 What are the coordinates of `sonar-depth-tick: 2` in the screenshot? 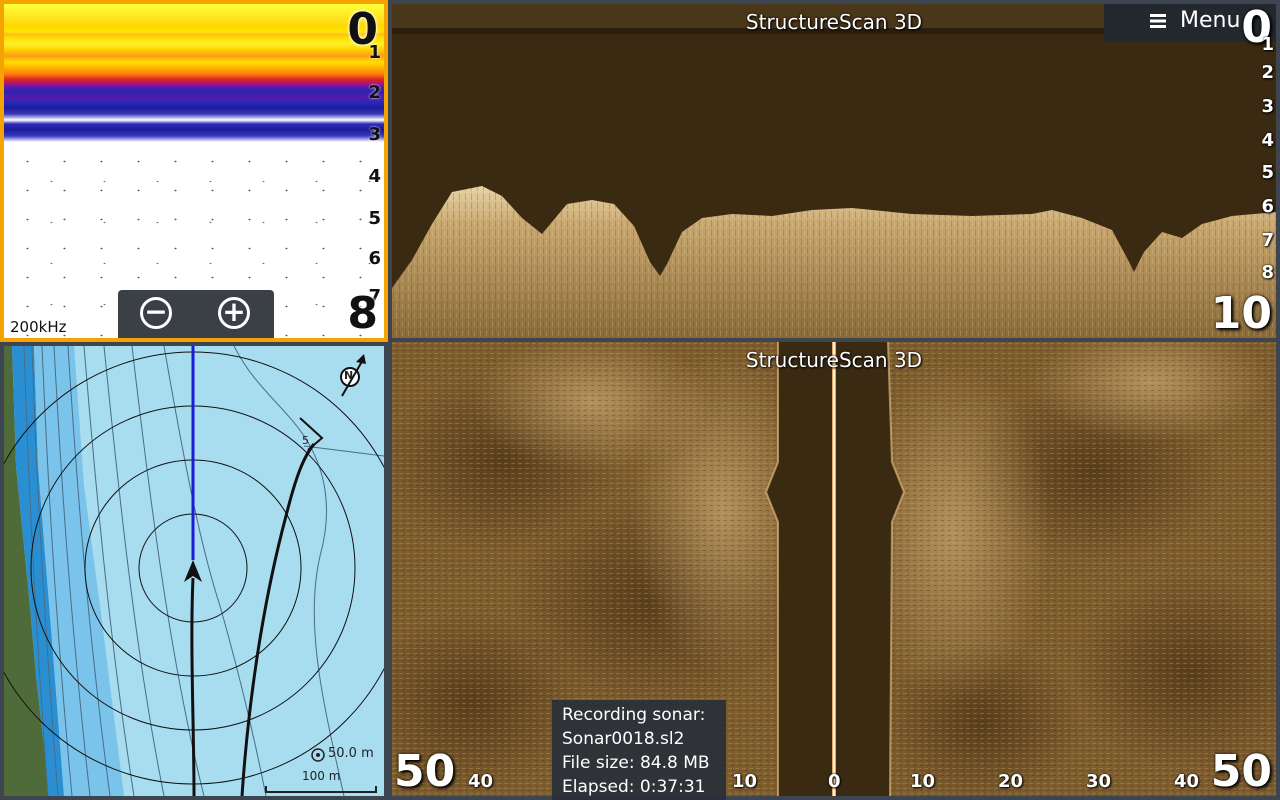 It's located at (374, 92).